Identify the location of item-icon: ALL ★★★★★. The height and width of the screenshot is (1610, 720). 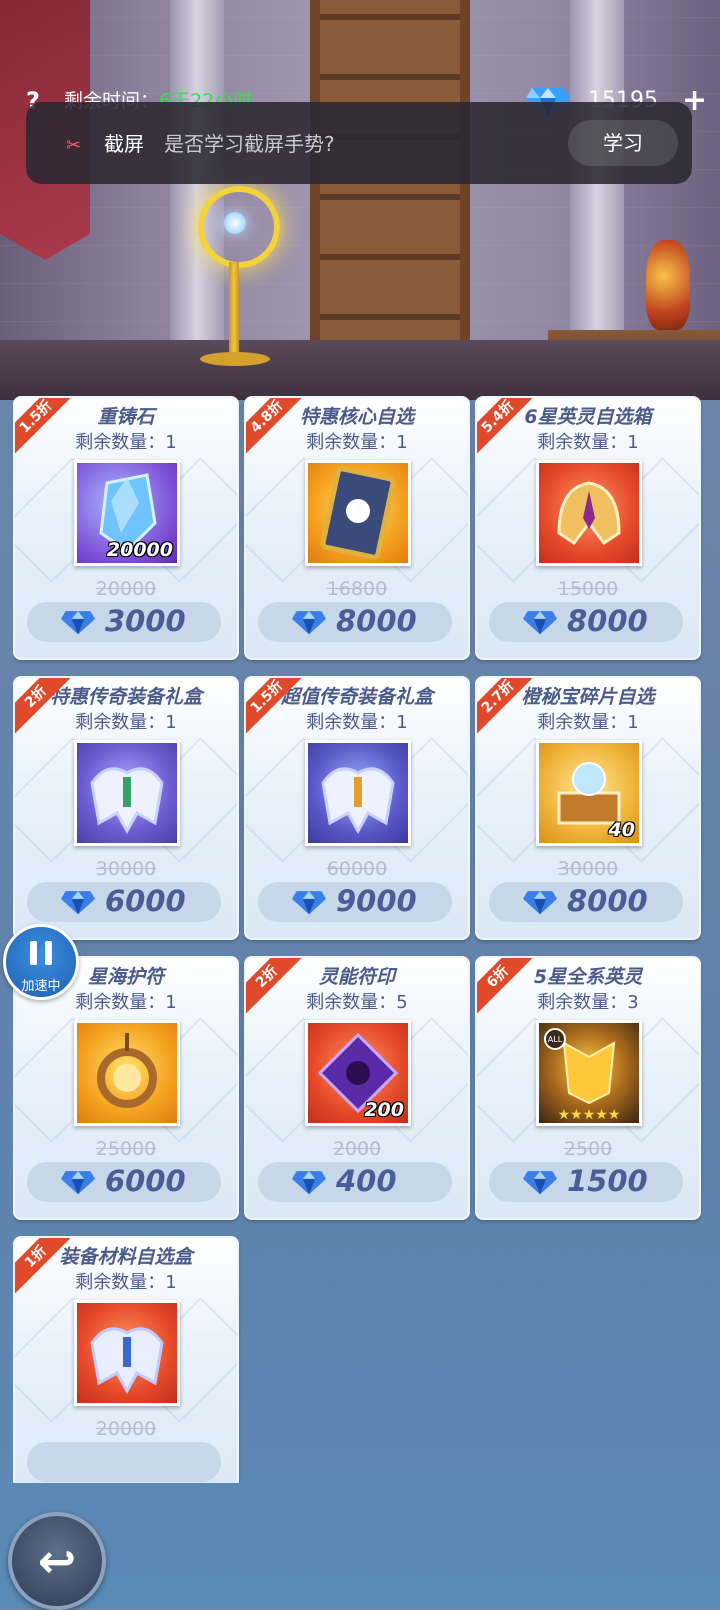
(589, 1073).